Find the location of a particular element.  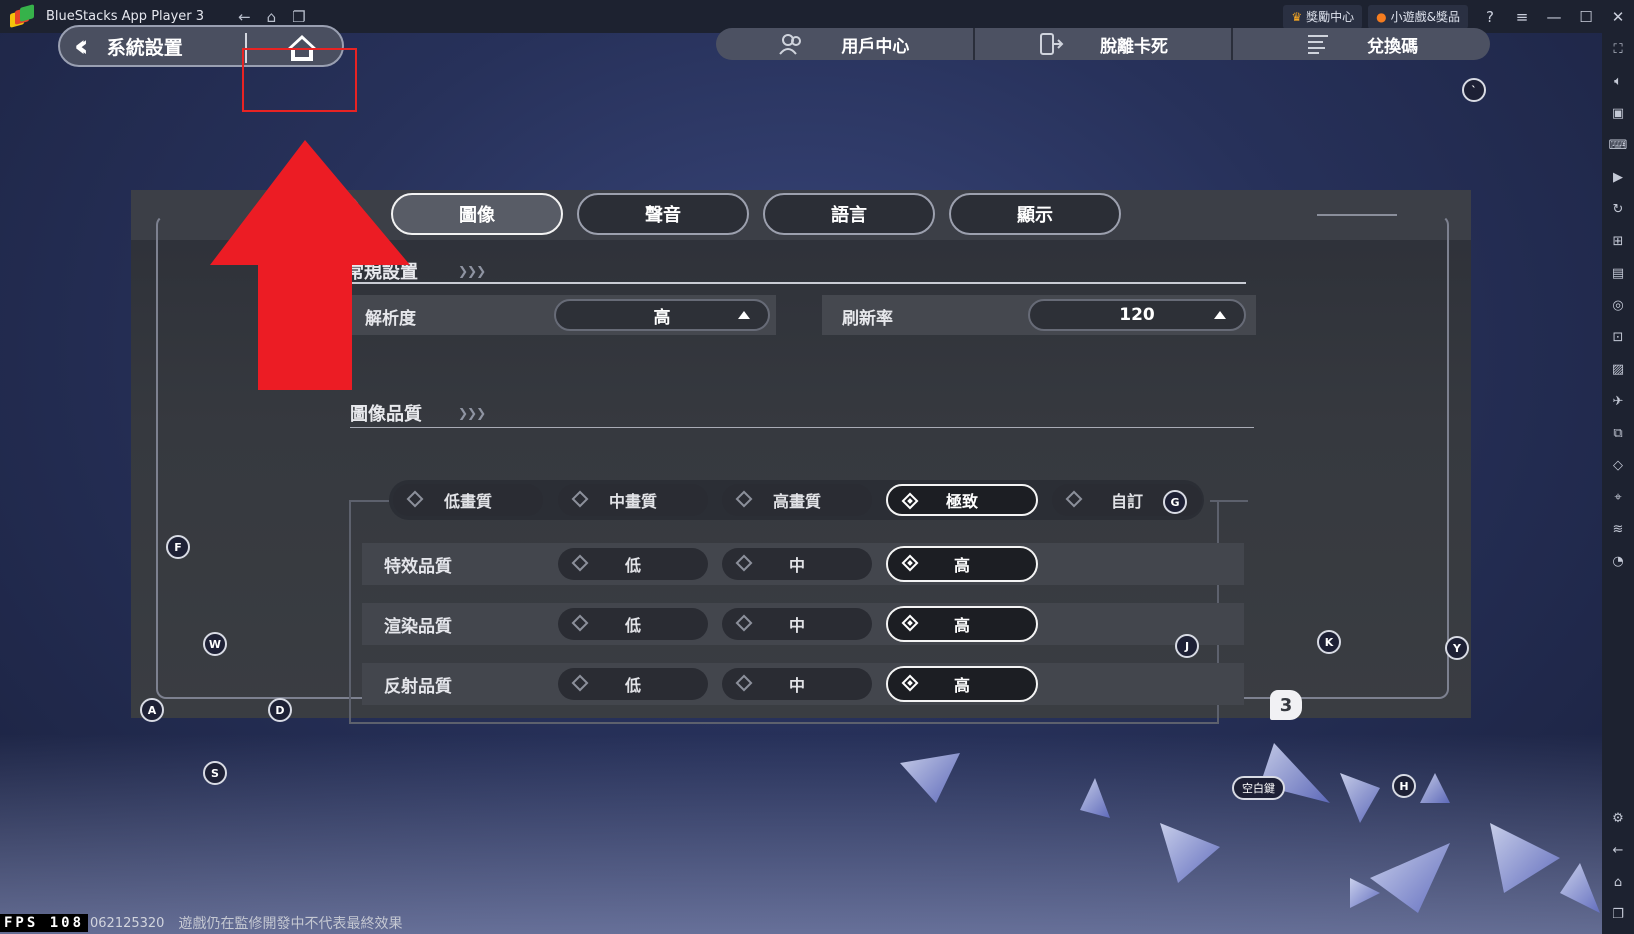

effects-low: 低 is located at coordinates (633, 564).